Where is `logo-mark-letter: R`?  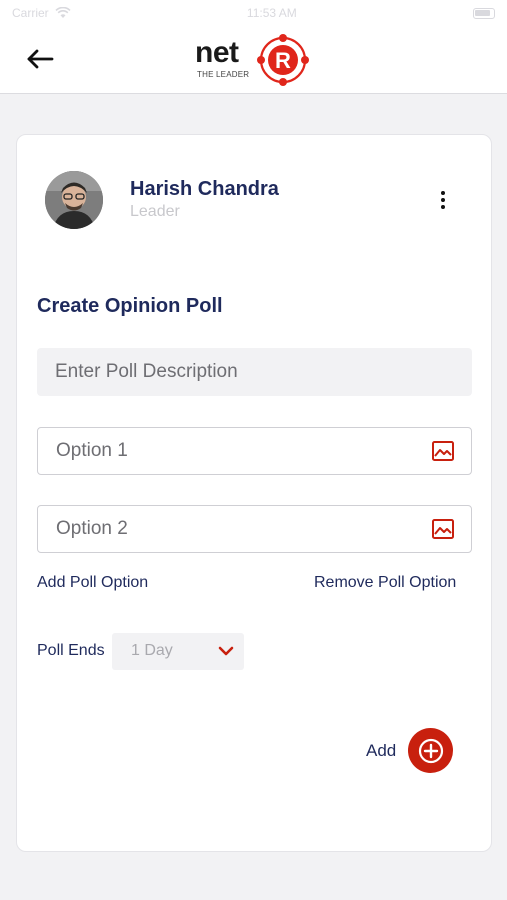 logo-mark-letter: R is located at coordinates (283, 60).